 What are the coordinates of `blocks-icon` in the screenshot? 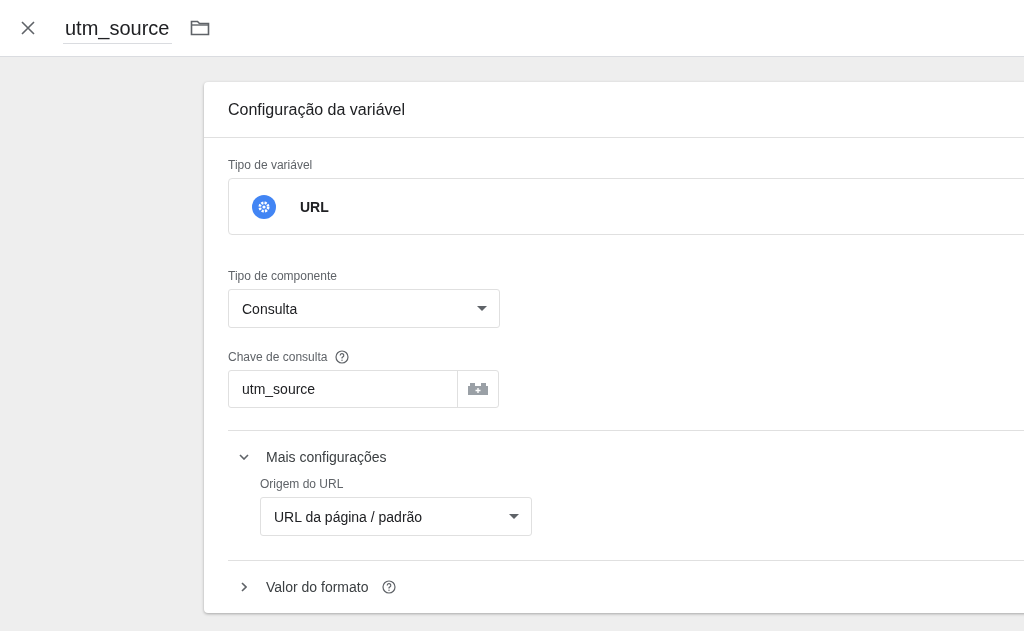 It's located at (478, 389).